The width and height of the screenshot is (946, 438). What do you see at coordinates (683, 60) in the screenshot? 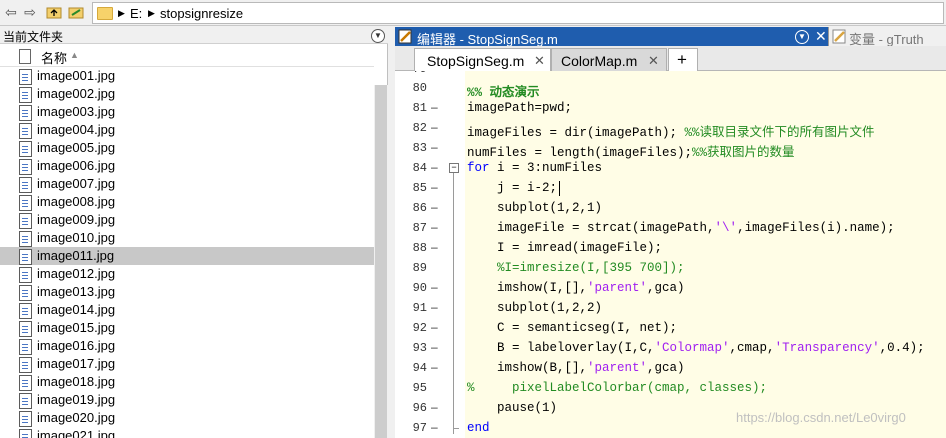
I see `add-tab-button: +` at bounding box center [683, 60].